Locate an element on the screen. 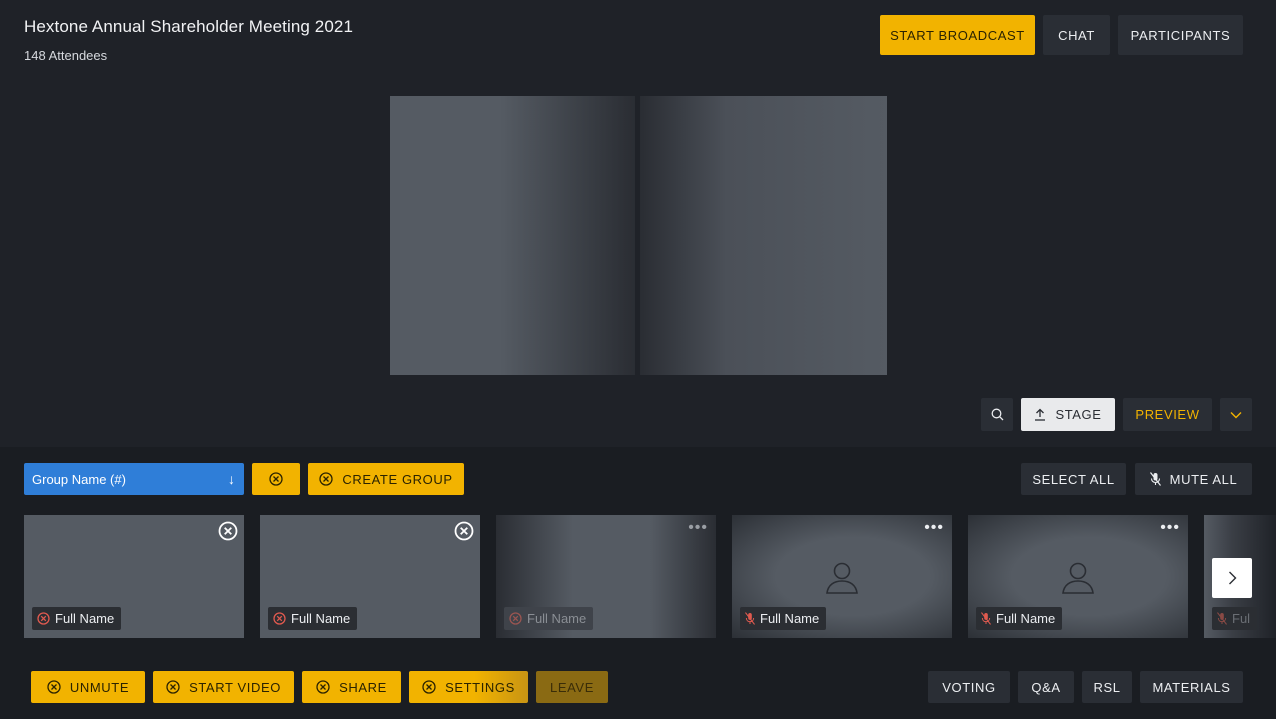  chevron-down-icon is located at coordinates (1236, 414).